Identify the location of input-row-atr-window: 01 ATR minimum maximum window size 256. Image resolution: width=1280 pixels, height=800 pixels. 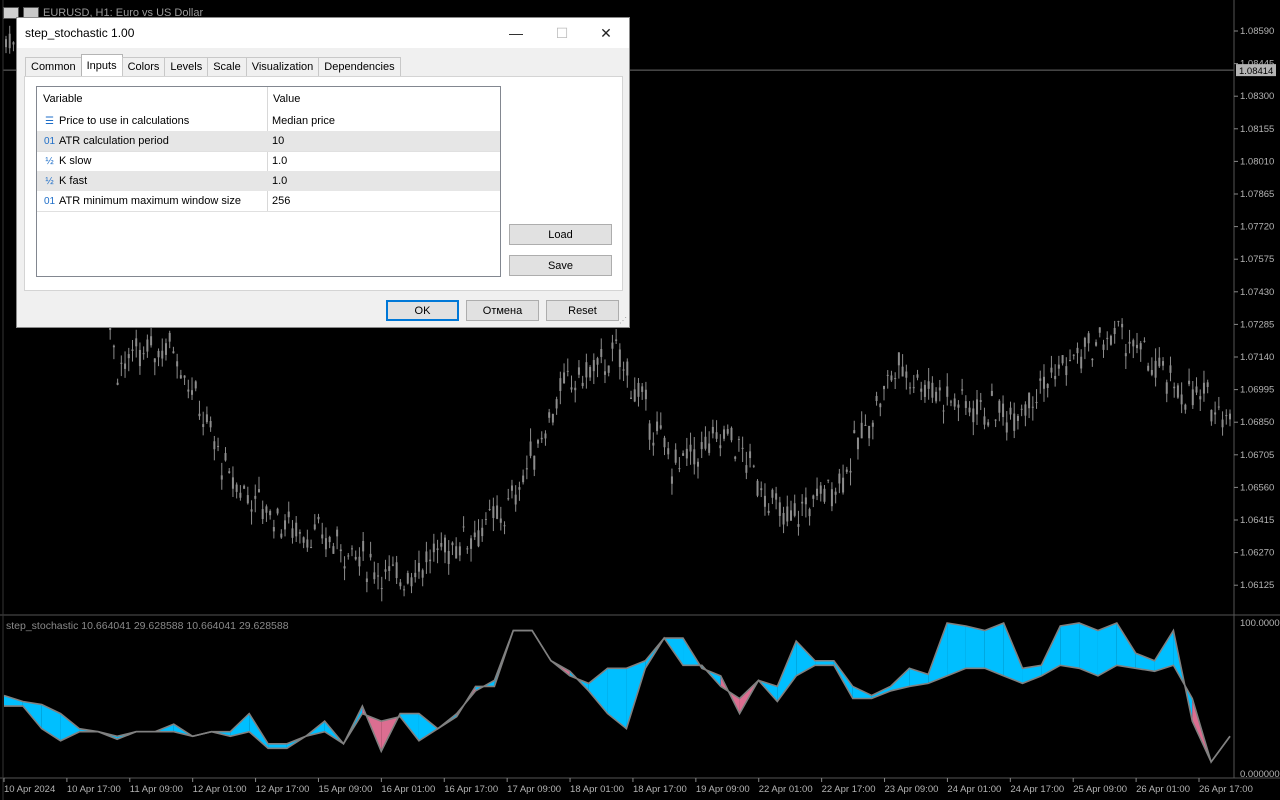
(268, 201).